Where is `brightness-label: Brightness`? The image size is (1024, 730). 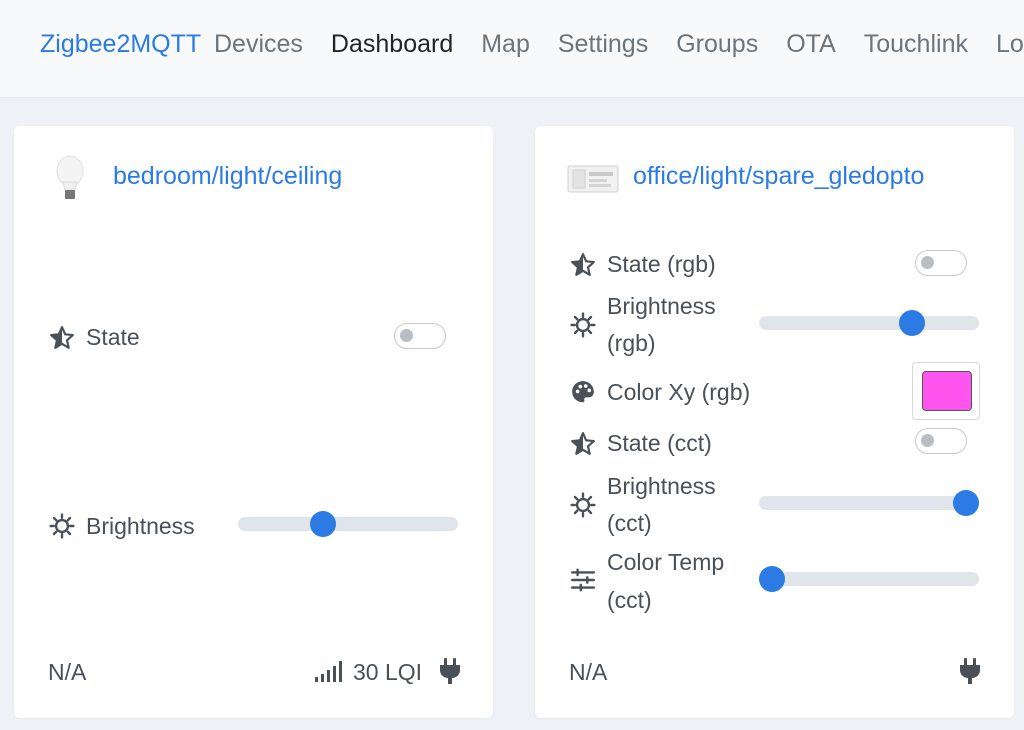 brightness-label: Brightness is located at coordinates (140, 526).